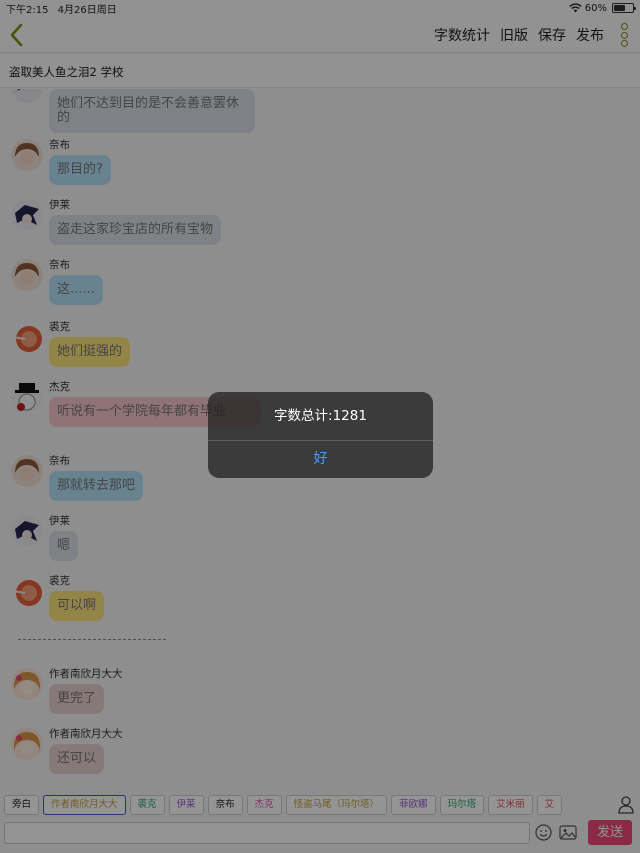  Describe the element at coordinates (320, 459) in the screenshot. I see `dialog-ok-button: 好` at that location.